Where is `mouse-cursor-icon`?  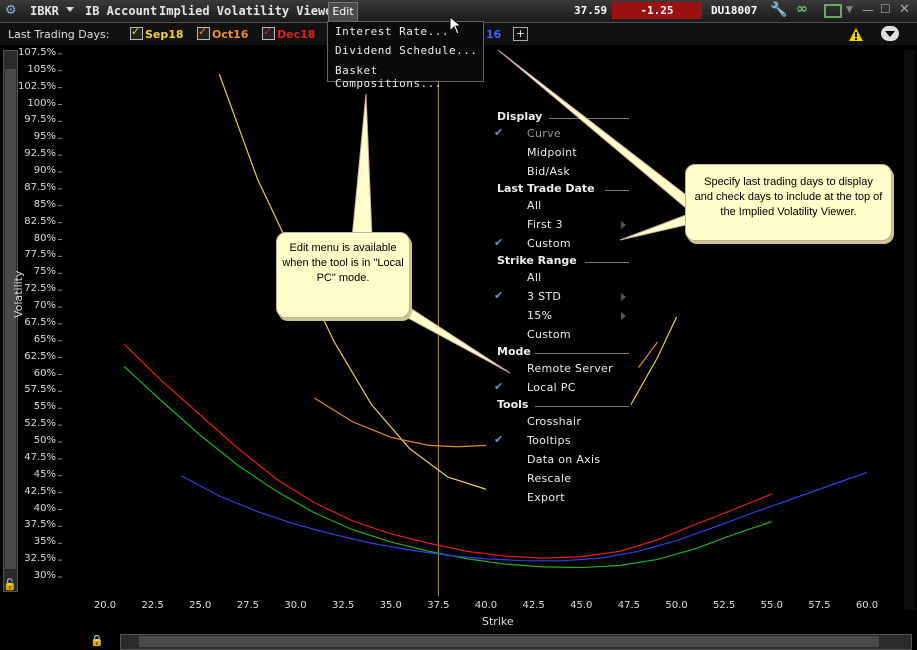
mouse-cursor-icon is located at coordinates (456, 25).